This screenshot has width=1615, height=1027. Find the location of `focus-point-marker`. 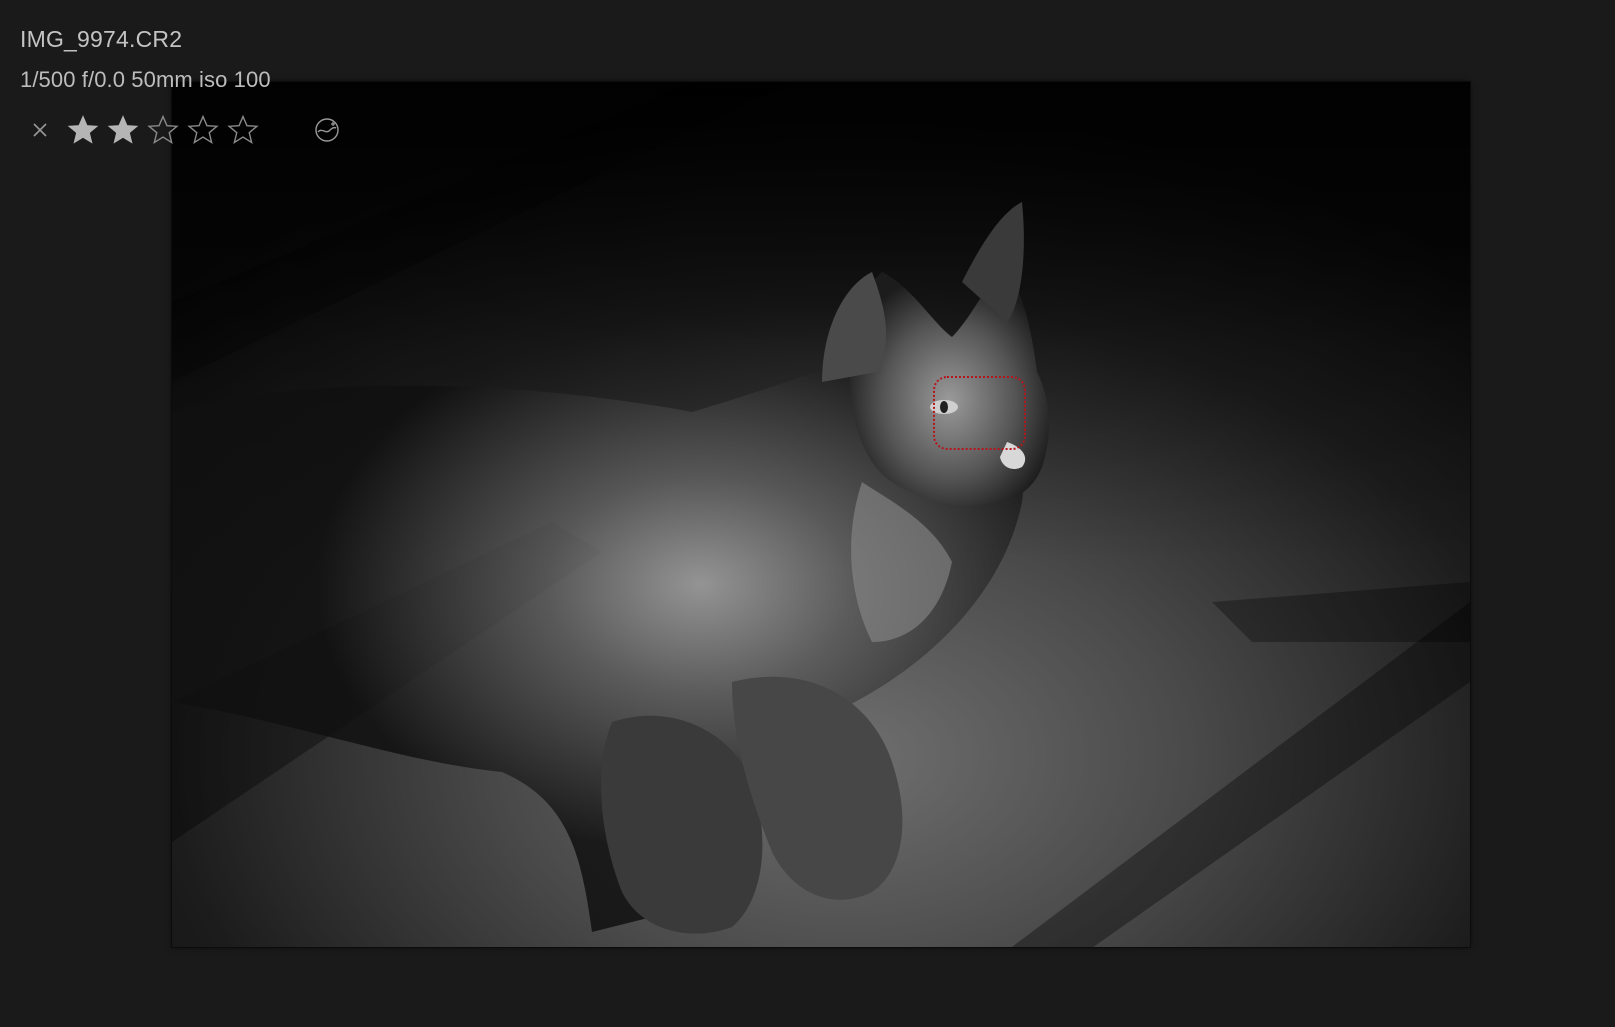

focus-point-marker is located at coordinates (979, 413).